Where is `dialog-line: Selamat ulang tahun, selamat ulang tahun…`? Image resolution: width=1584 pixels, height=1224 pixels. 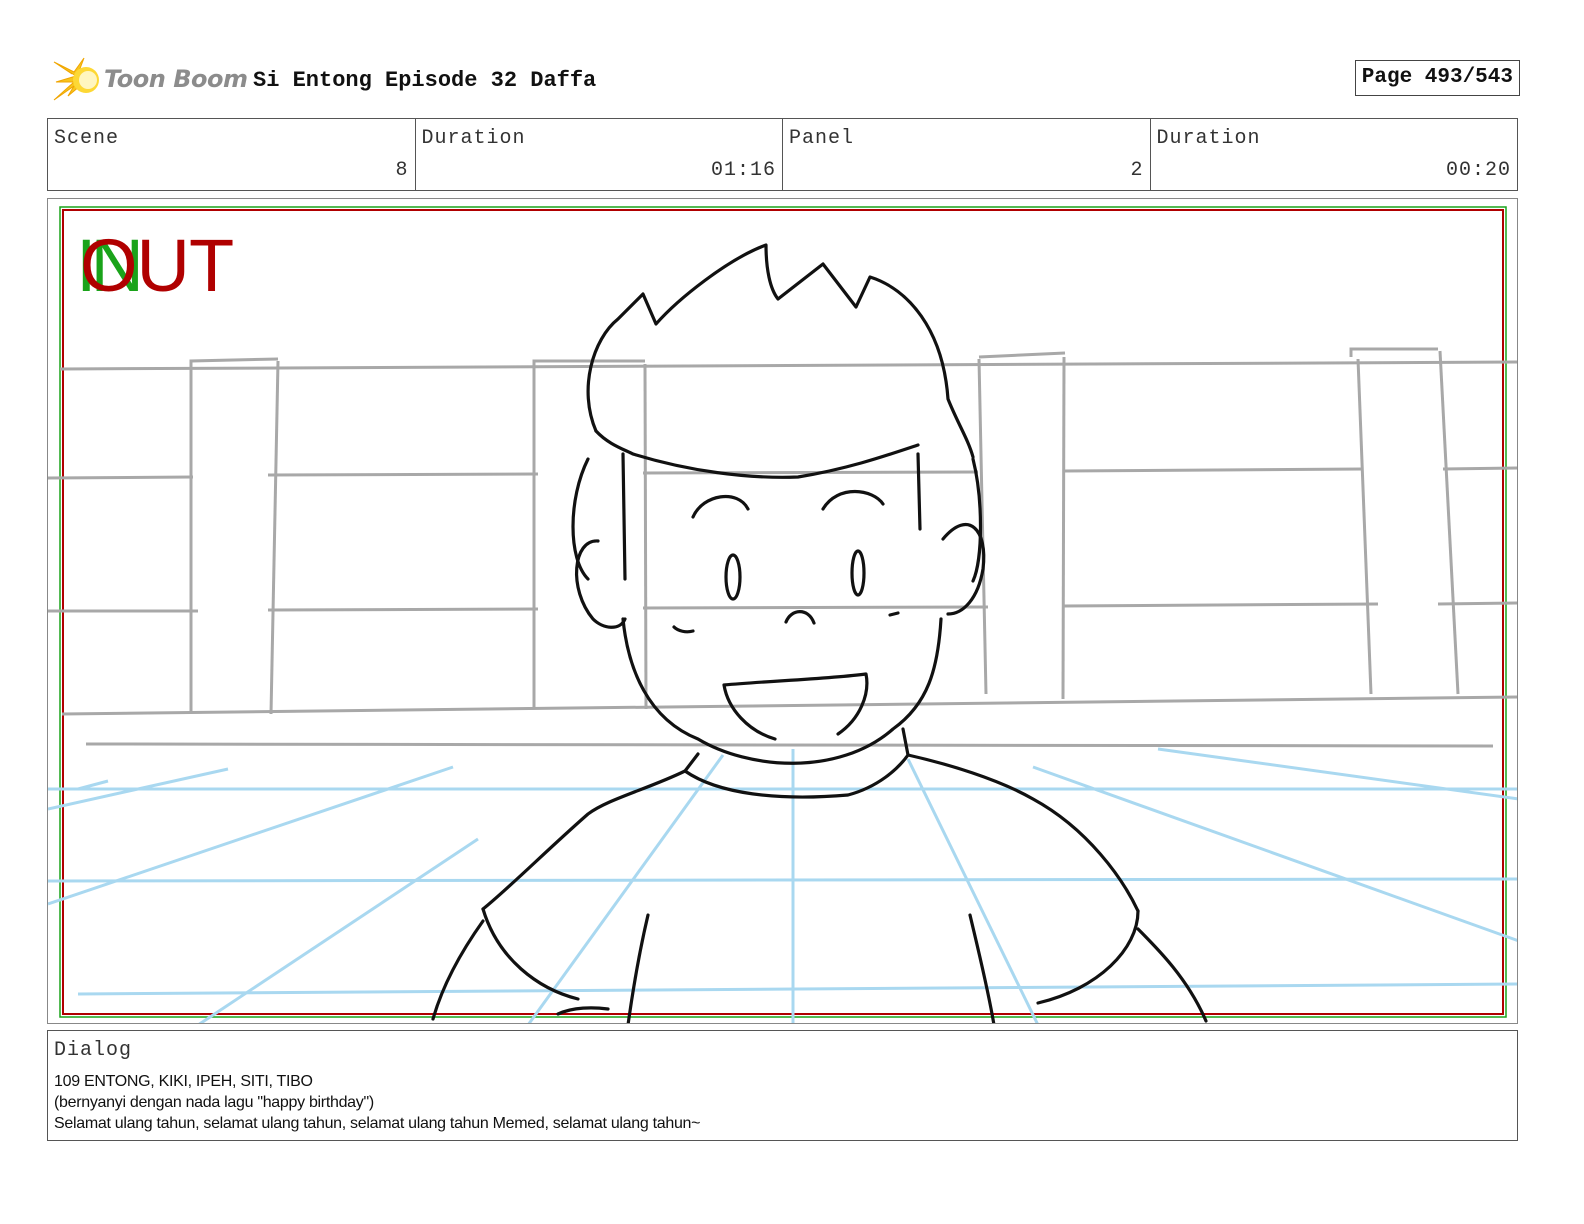 dialog-line: Selamat ulang tahun, selamat ulang tahun… is located at coordinates (377, 1123).